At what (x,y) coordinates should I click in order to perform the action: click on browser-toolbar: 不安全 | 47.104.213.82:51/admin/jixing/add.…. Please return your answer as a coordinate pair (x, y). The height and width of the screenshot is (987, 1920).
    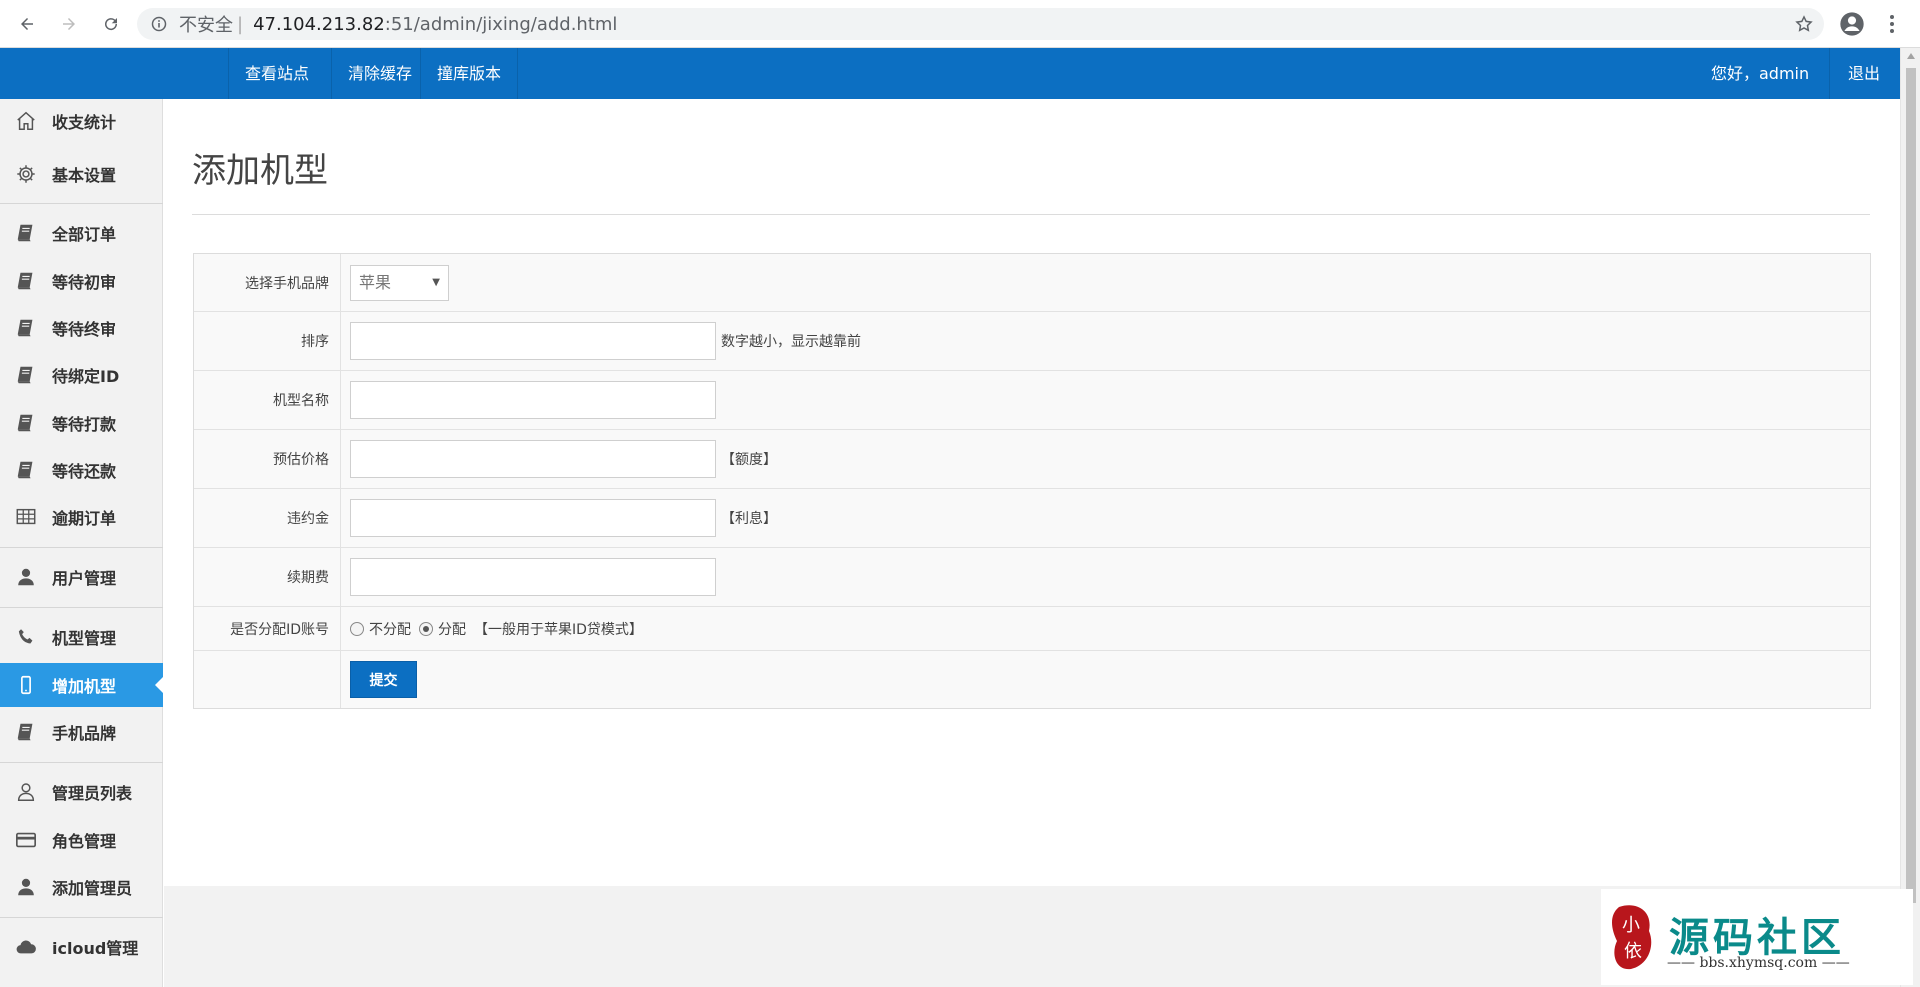
    Looking at the image, I should click on (960, 24).